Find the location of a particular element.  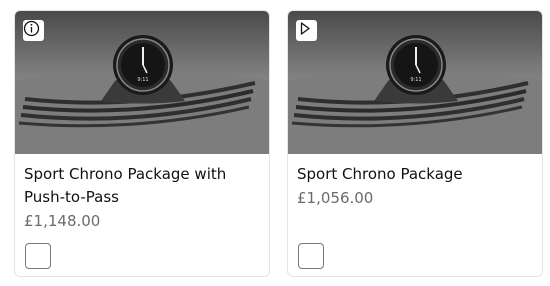

info-badge is located at coordinates (33, 30).